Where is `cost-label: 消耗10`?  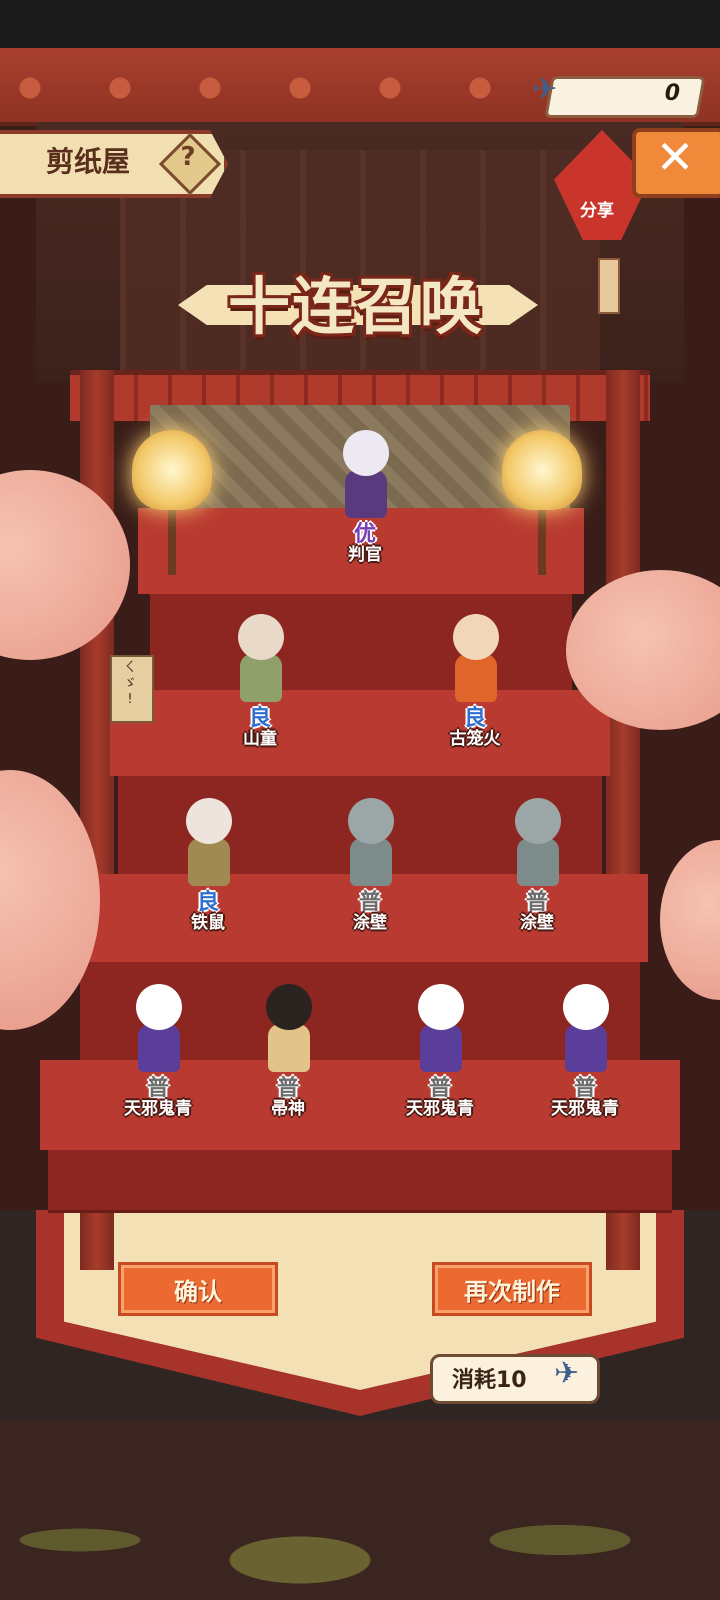 cost-label: 消耗10 is located at coordinates (489, 1380).